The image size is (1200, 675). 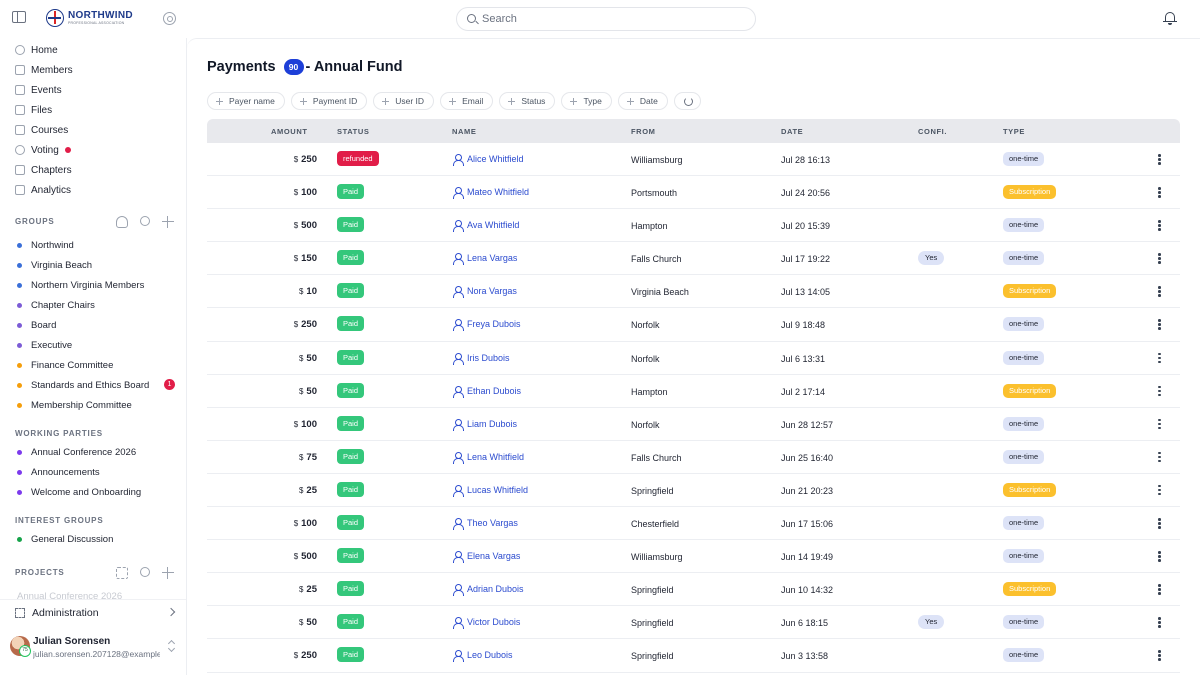 I want to click on sidebar-item-members: Members, so click(x=44, y=70).